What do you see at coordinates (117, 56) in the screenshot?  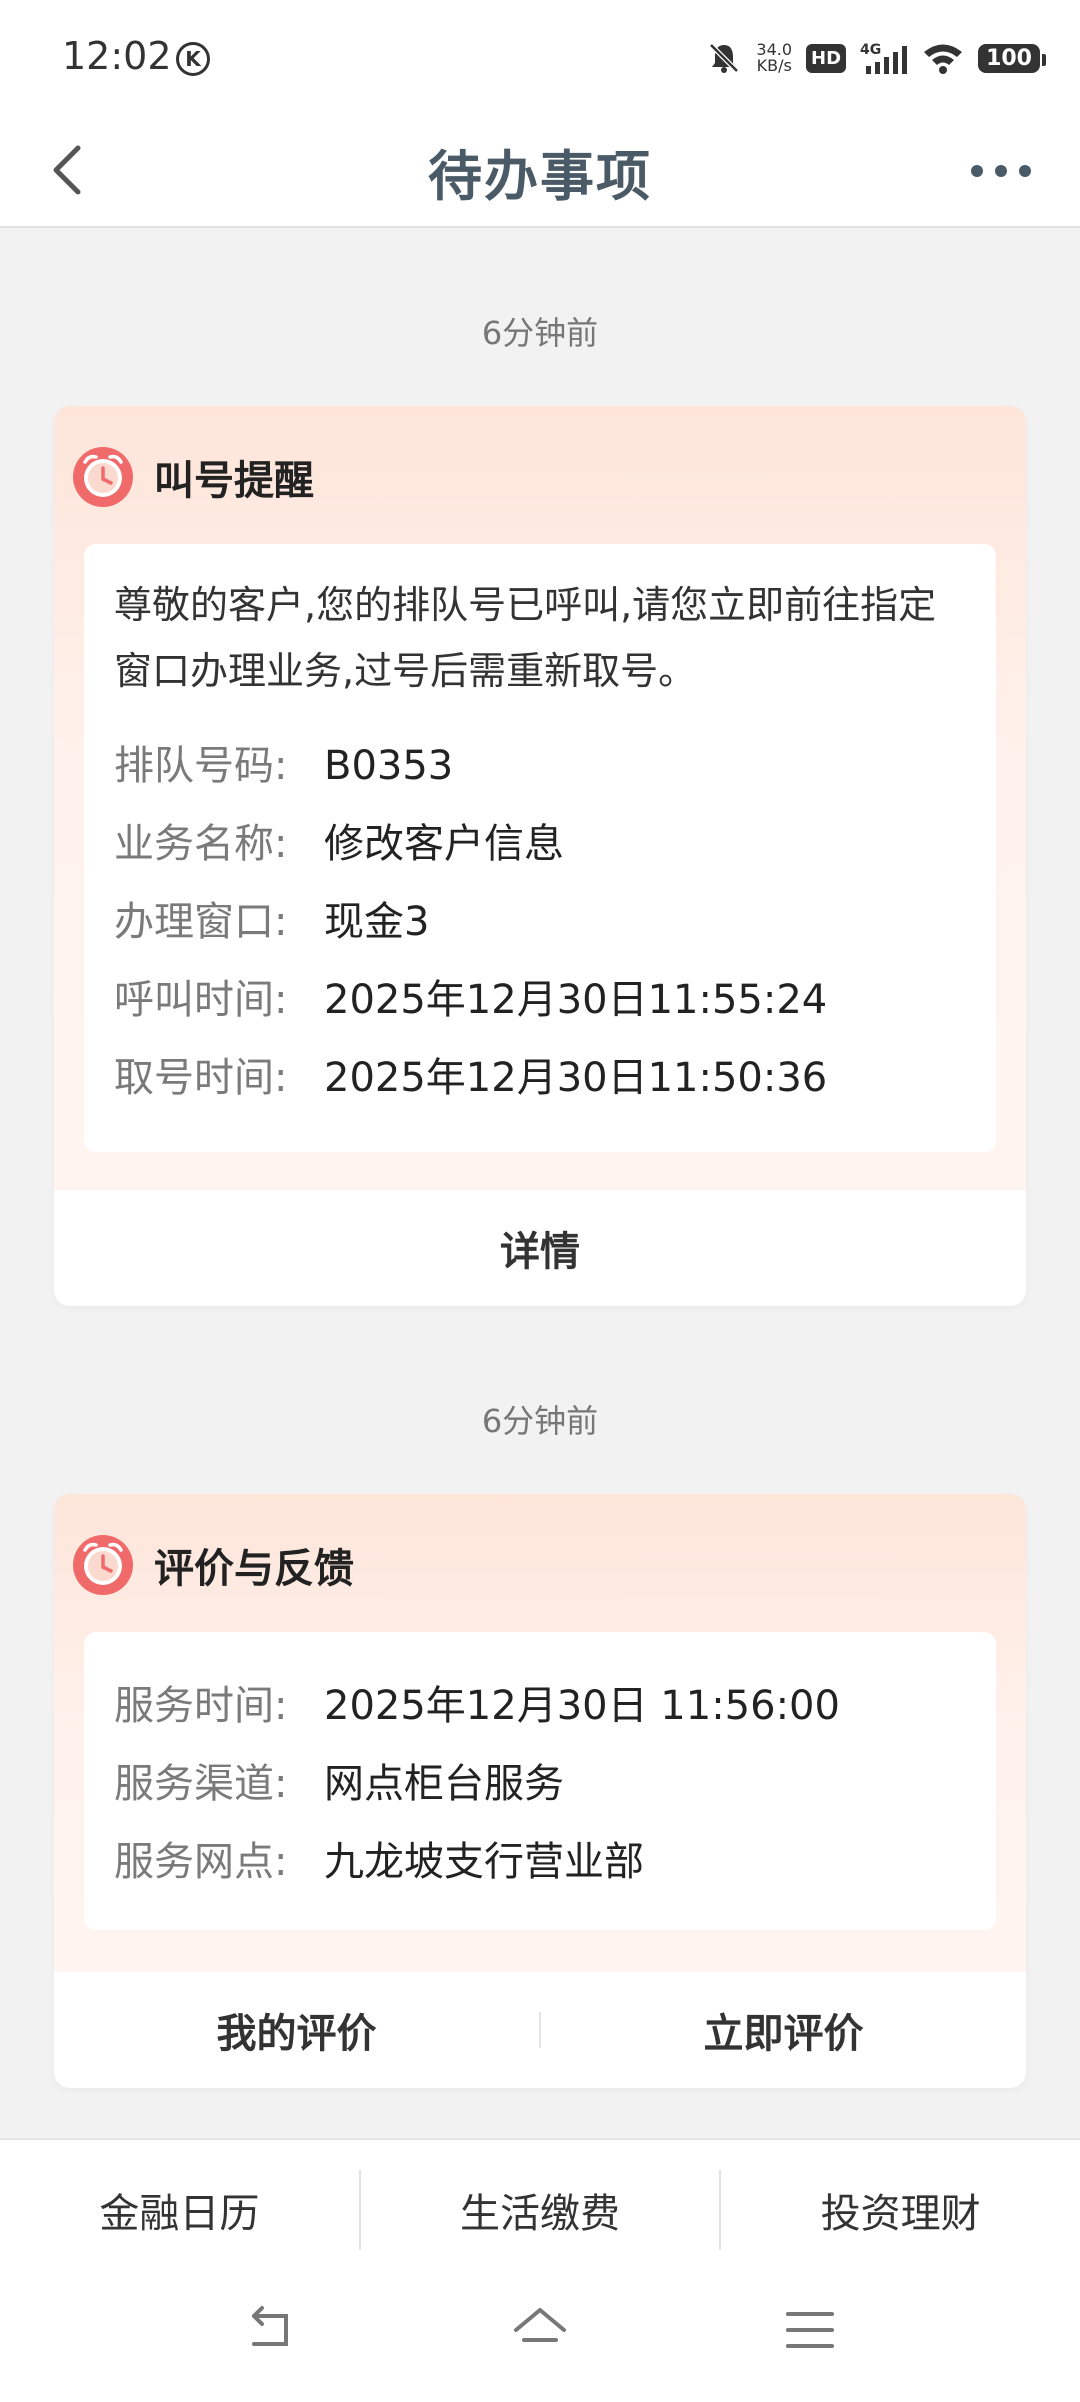 I see `status-time: 12:02` at bounding box center [117, 56].